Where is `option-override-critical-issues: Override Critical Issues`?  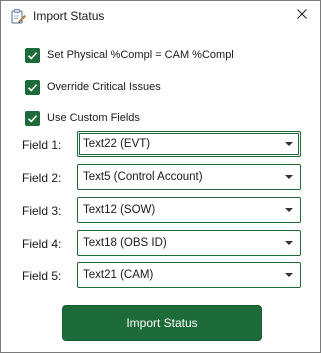
option-override-critical-issues: Override Critical Issues is located at coordinates (93, 87).